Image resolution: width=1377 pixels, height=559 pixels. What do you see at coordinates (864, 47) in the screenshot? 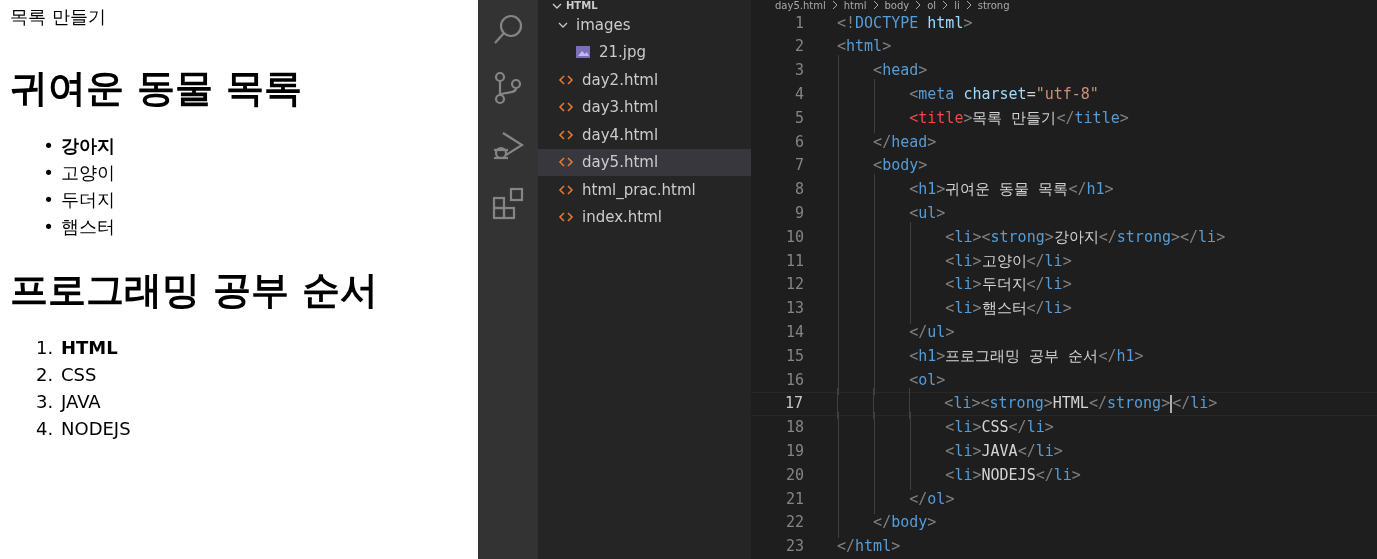
I see `code-line: <html>` at bounding box center [864, 47].